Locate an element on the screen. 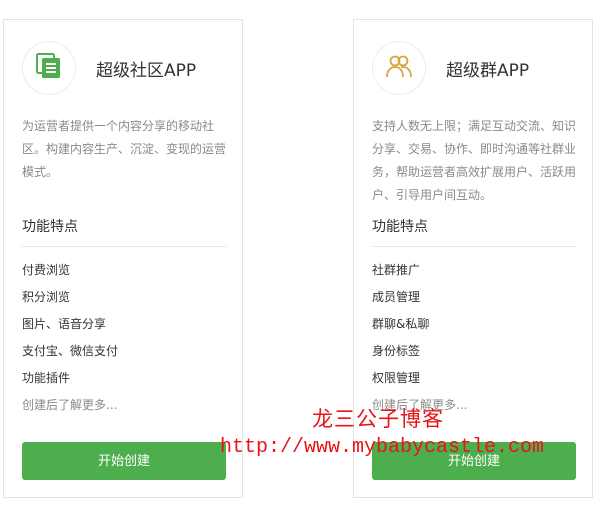 The height and width of the screenshot is (510, 600). users-group-icon is located at coordinates (399, 68).